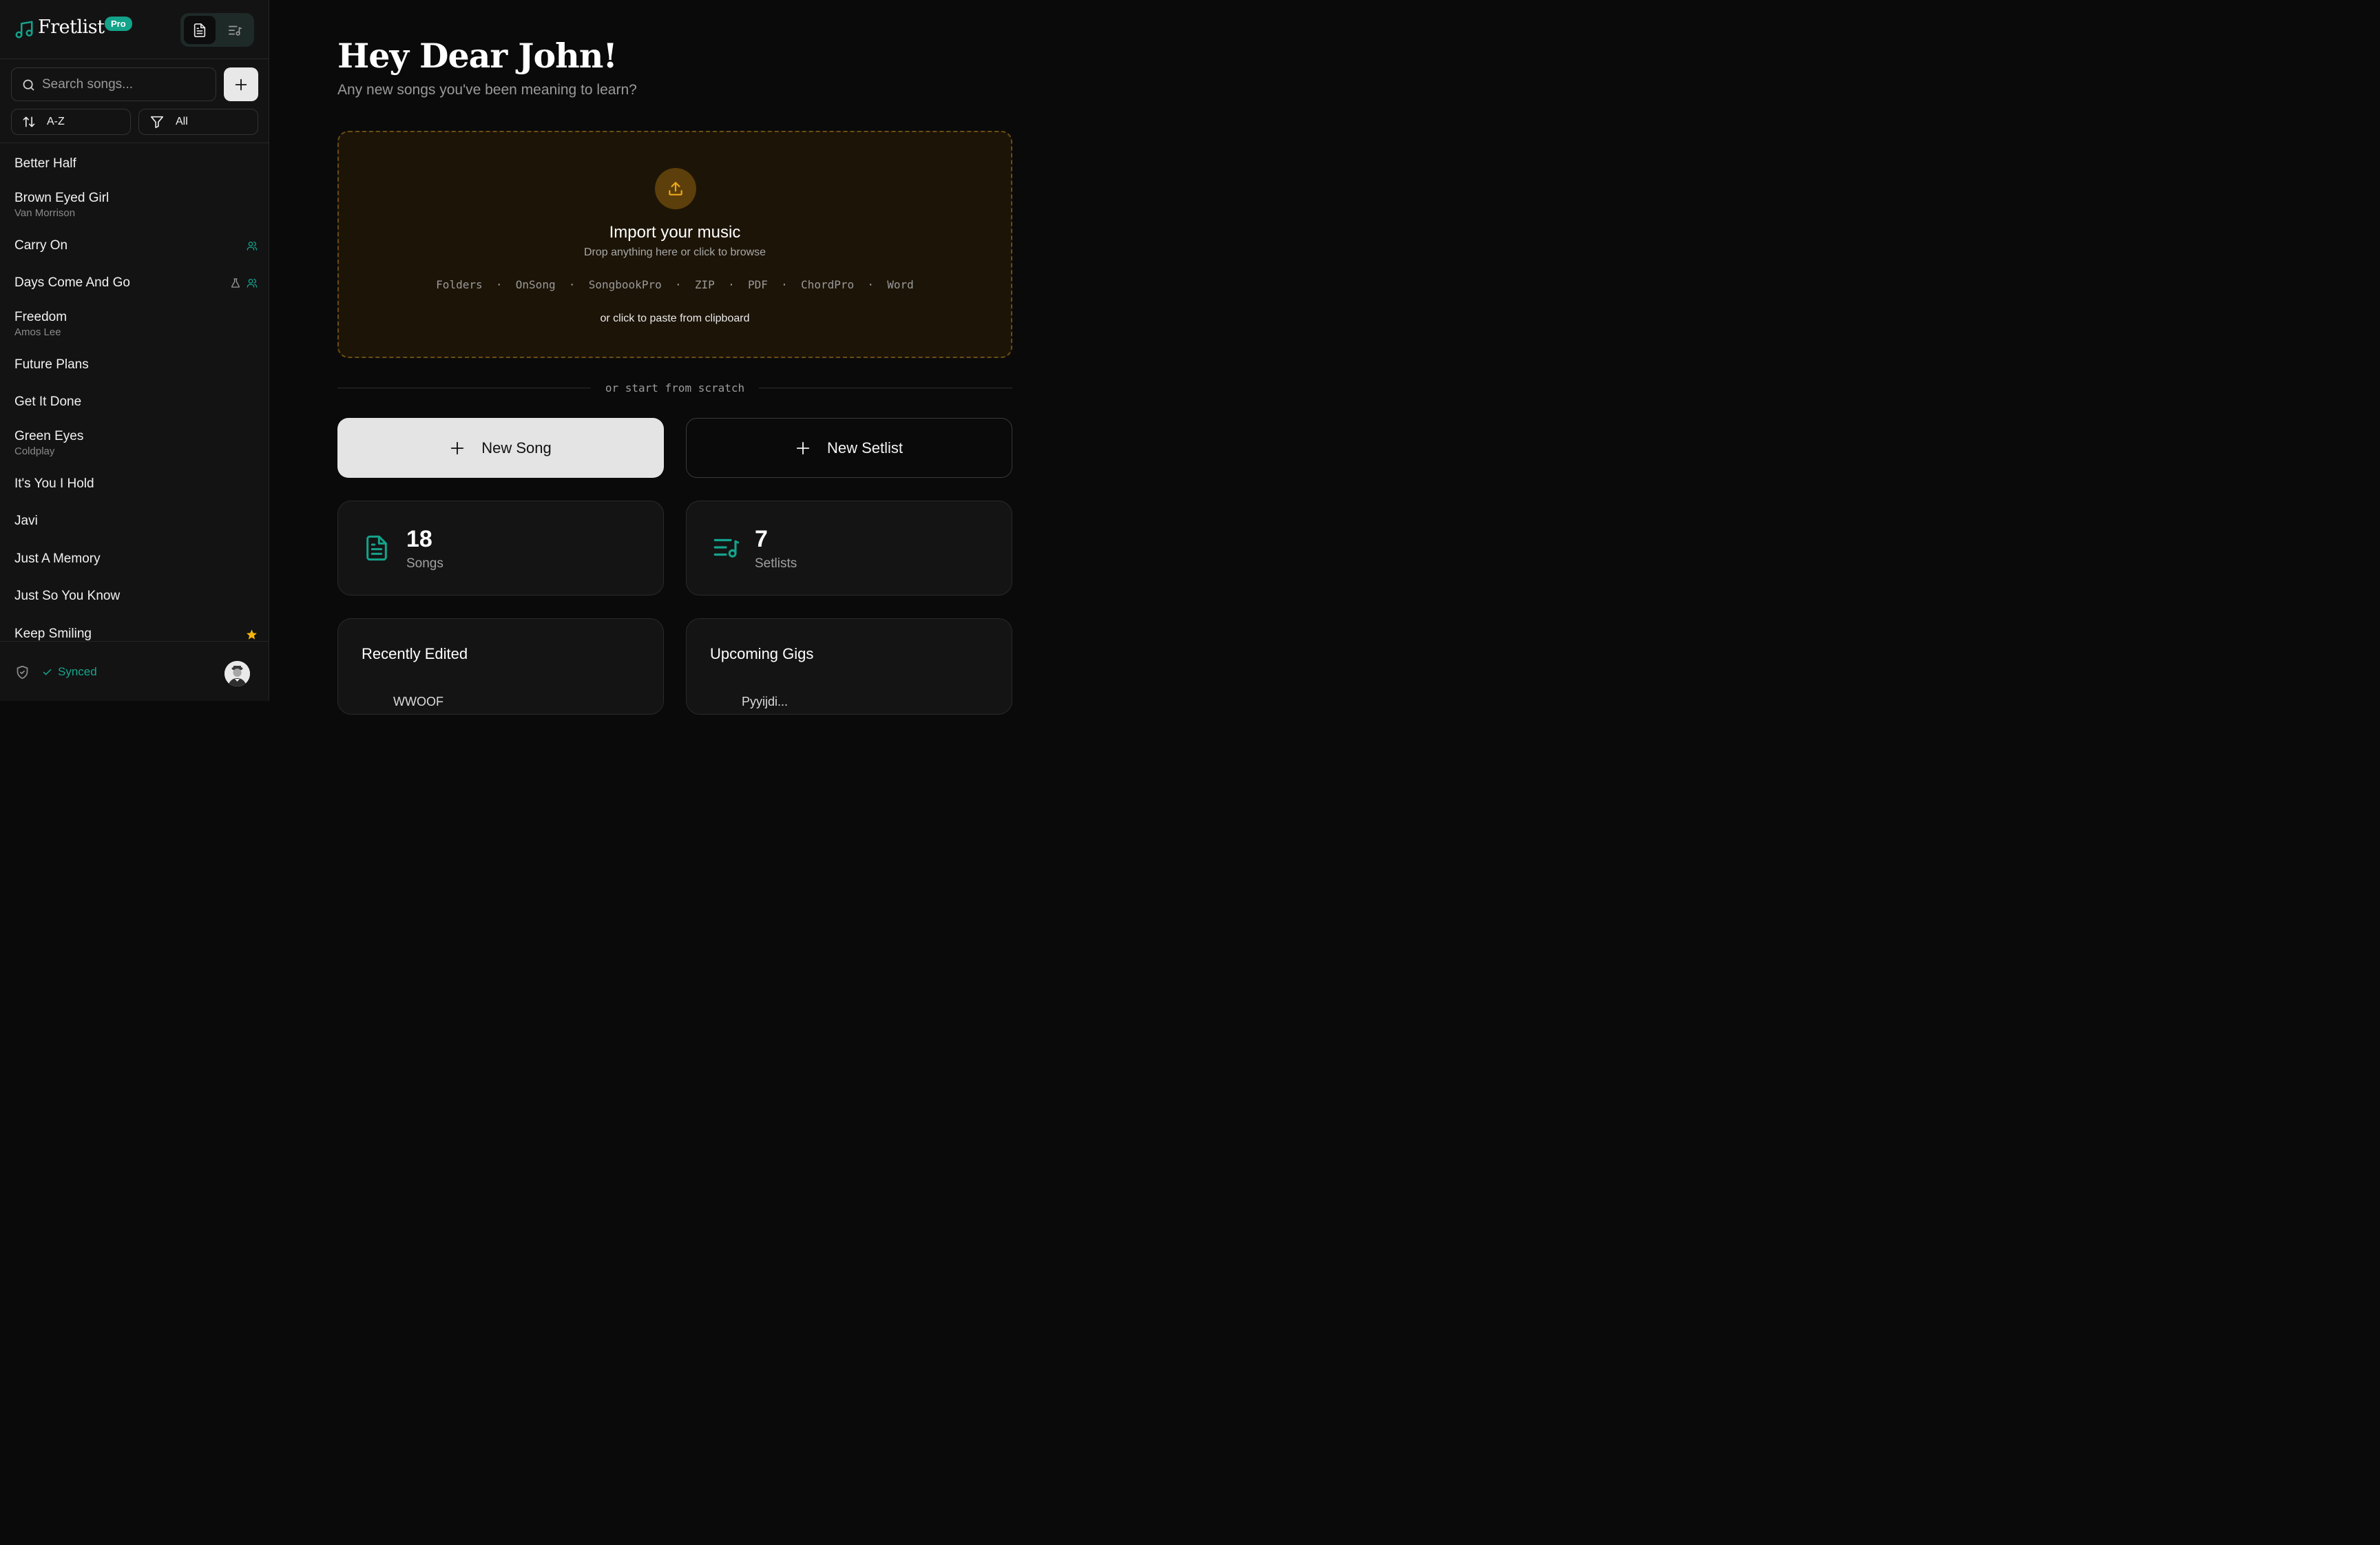  I want to click on format-label: ZIP, so click(704, 284).